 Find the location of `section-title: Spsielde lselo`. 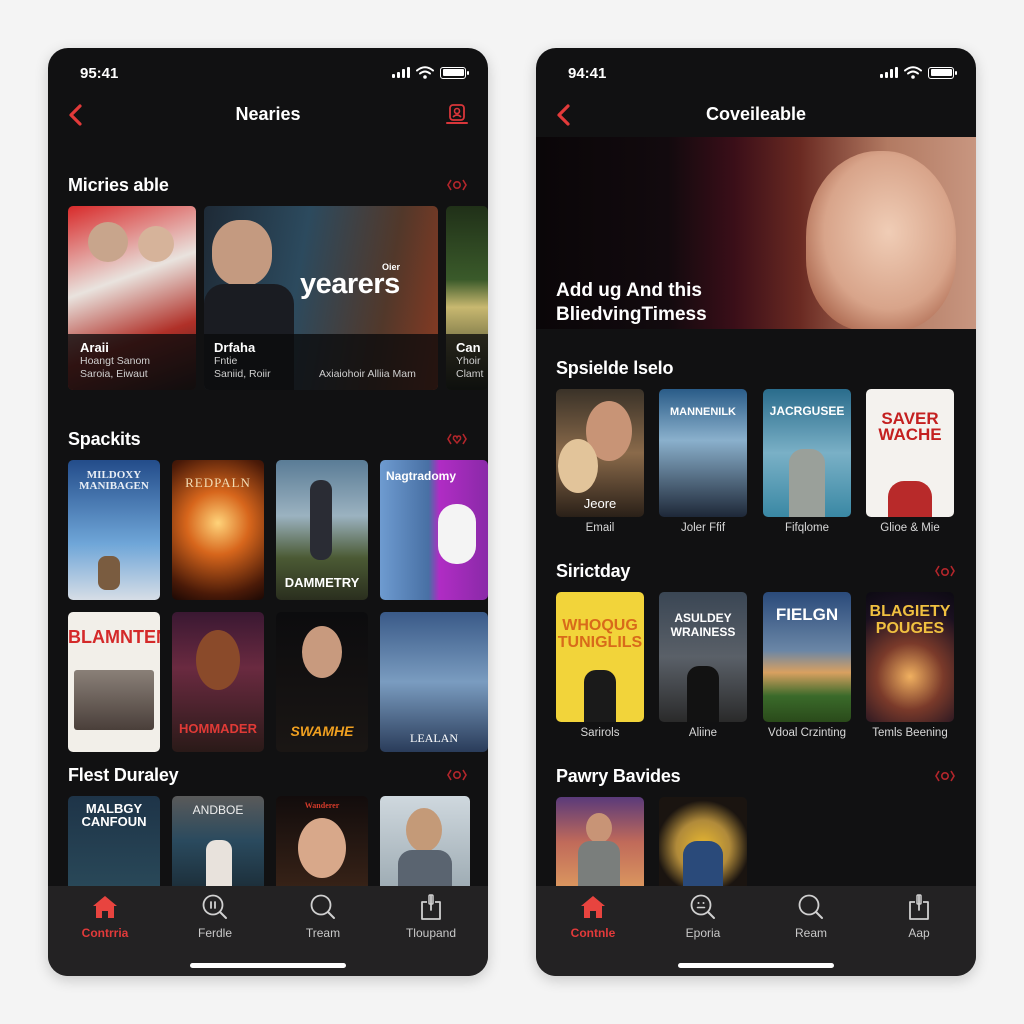

section-title: Spsielde lselo is located at coordinates (615, 368).